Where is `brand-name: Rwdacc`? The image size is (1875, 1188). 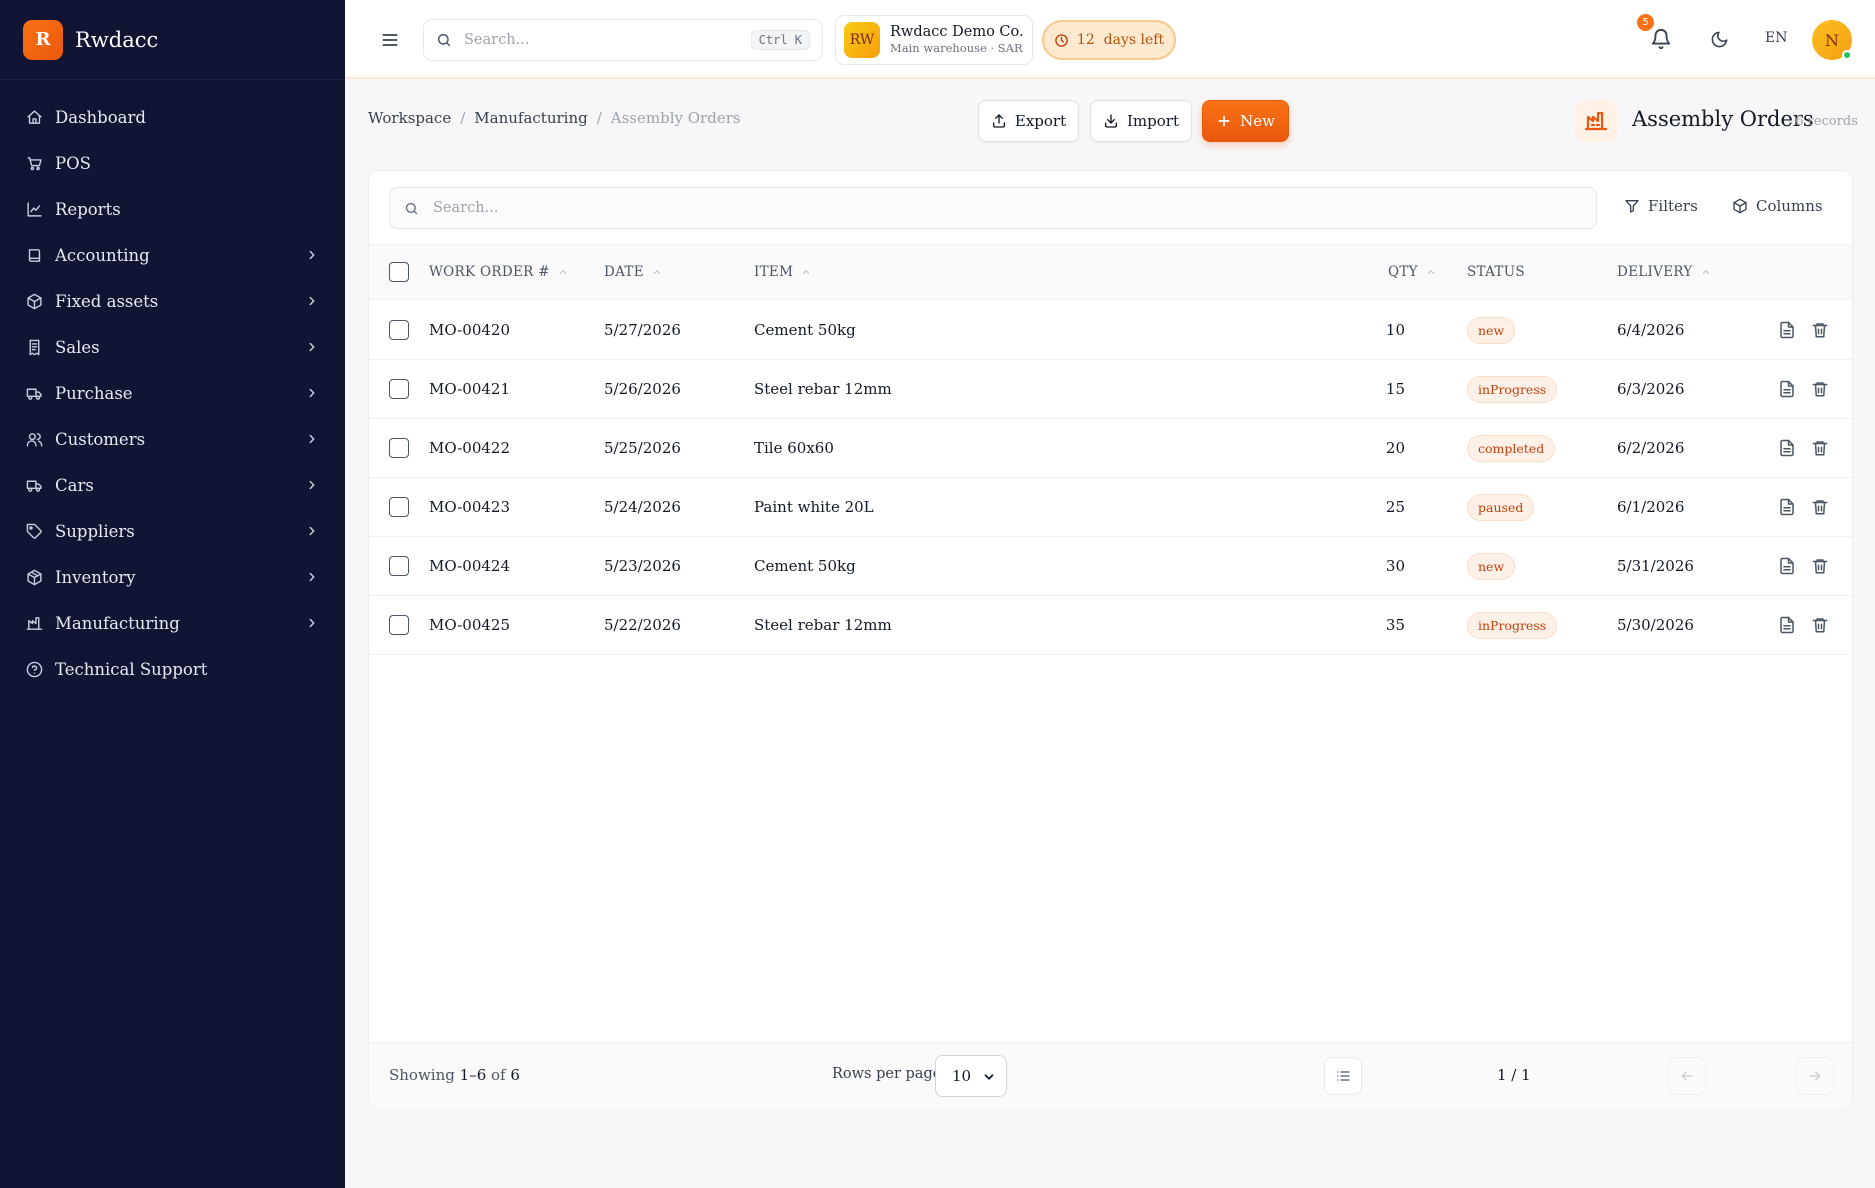 brand-name: Rwdacc is located at coordinates (117, 39).